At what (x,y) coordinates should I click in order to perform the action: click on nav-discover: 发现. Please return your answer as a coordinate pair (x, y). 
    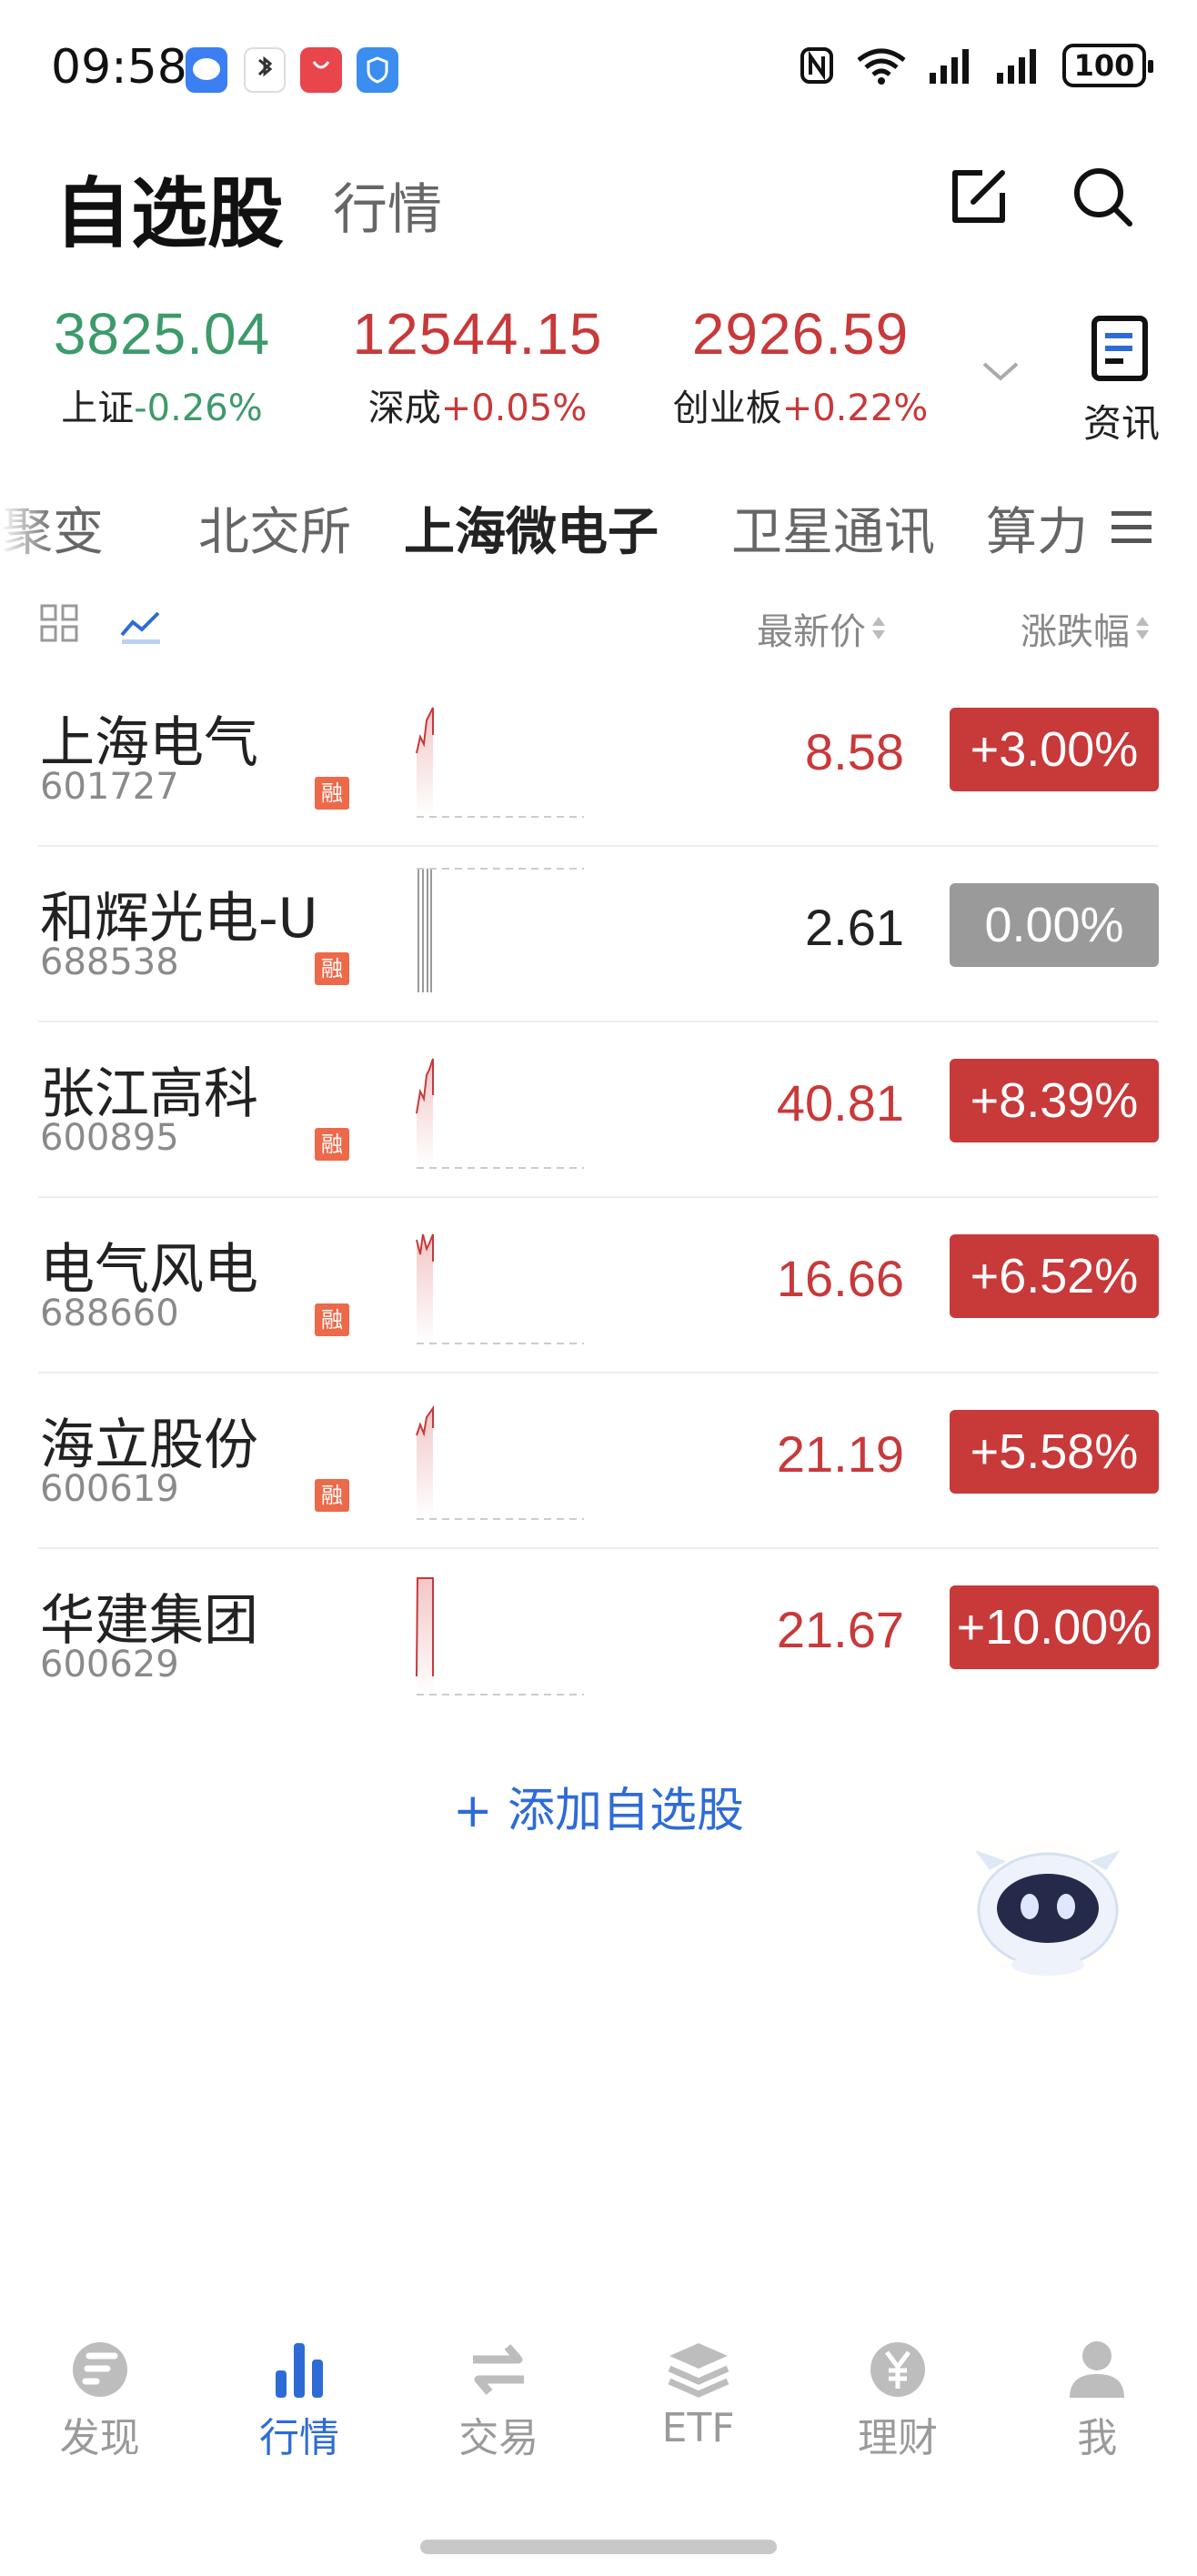
    Looking at the image, I should click on (99, 2410).